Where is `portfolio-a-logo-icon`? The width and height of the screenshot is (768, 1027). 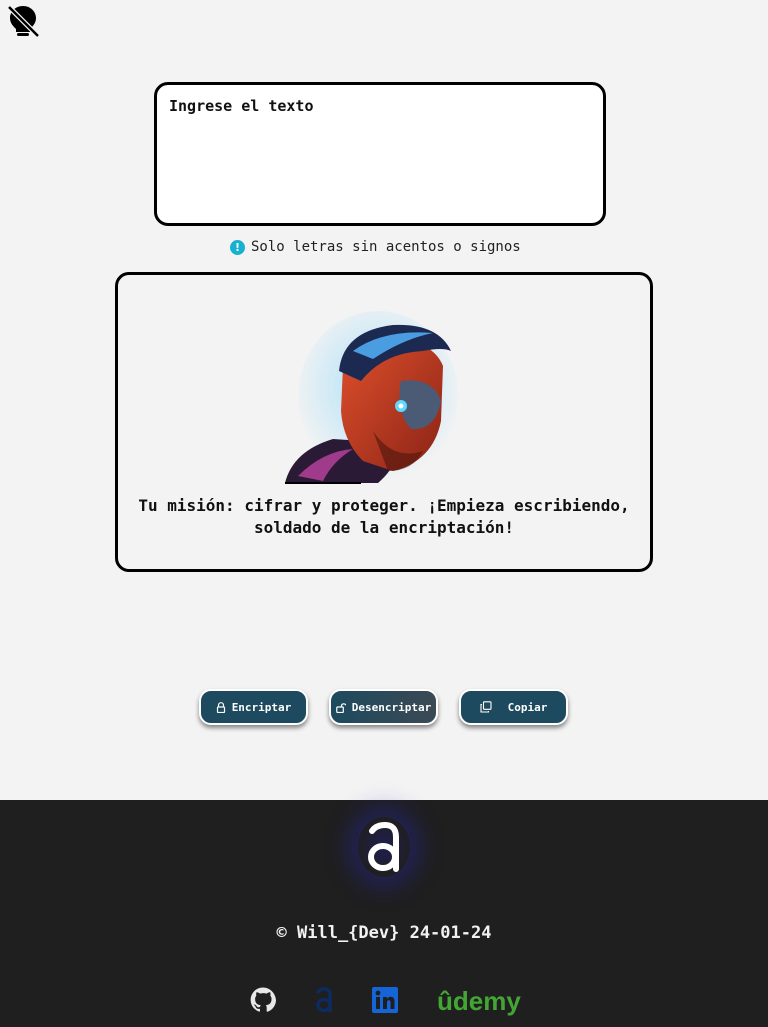
portfolio-a-logo-icon is located at coordinates (383, 846).